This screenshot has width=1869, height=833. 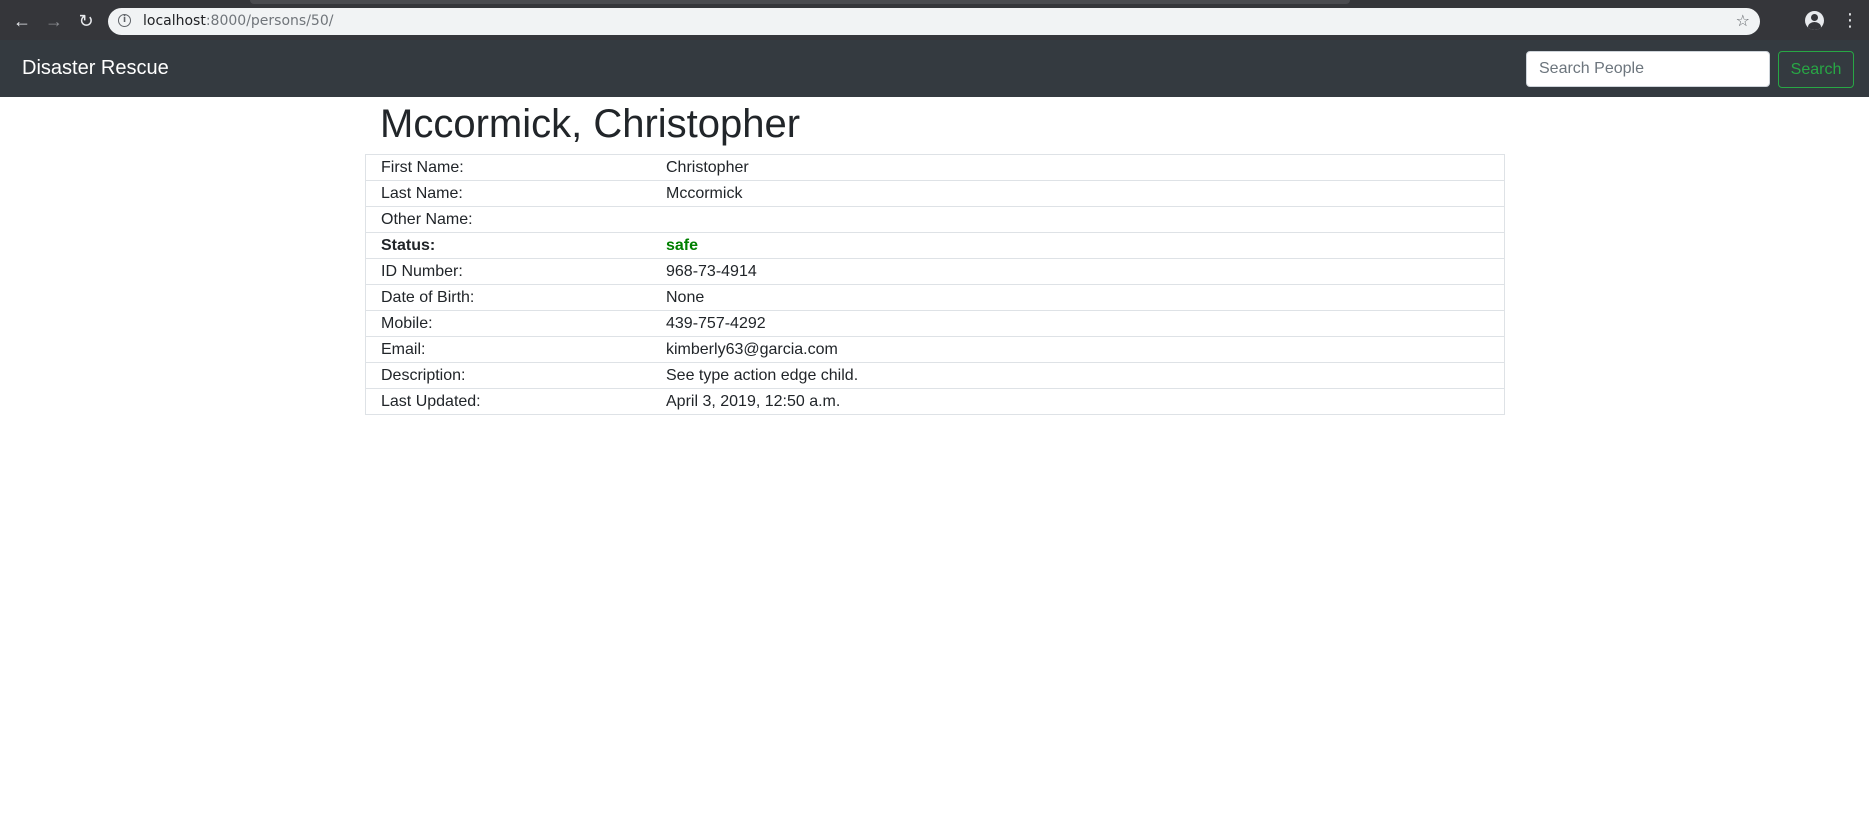 What do you see at coordinates (508, 297) in the screenshot?
I see `field-label: Date of Birth:` at bounding box center [508, 297].